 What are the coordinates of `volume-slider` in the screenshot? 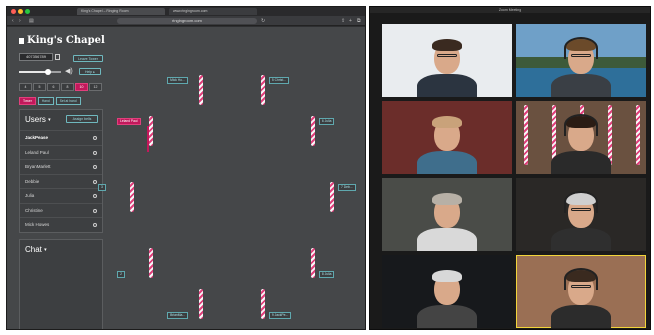 It's located at (40, 72).